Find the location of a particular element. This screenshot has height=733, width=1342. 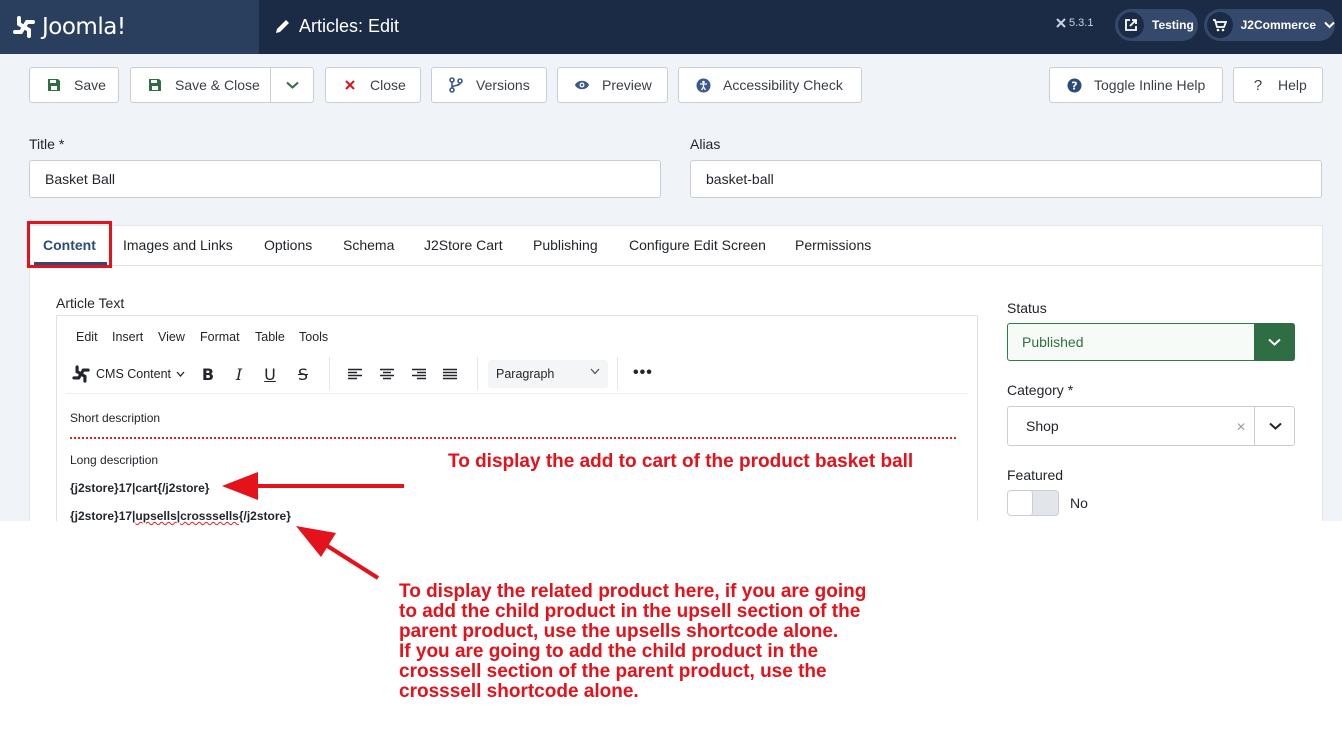

joomla-small-icon is located at coordinates (1061, 23).